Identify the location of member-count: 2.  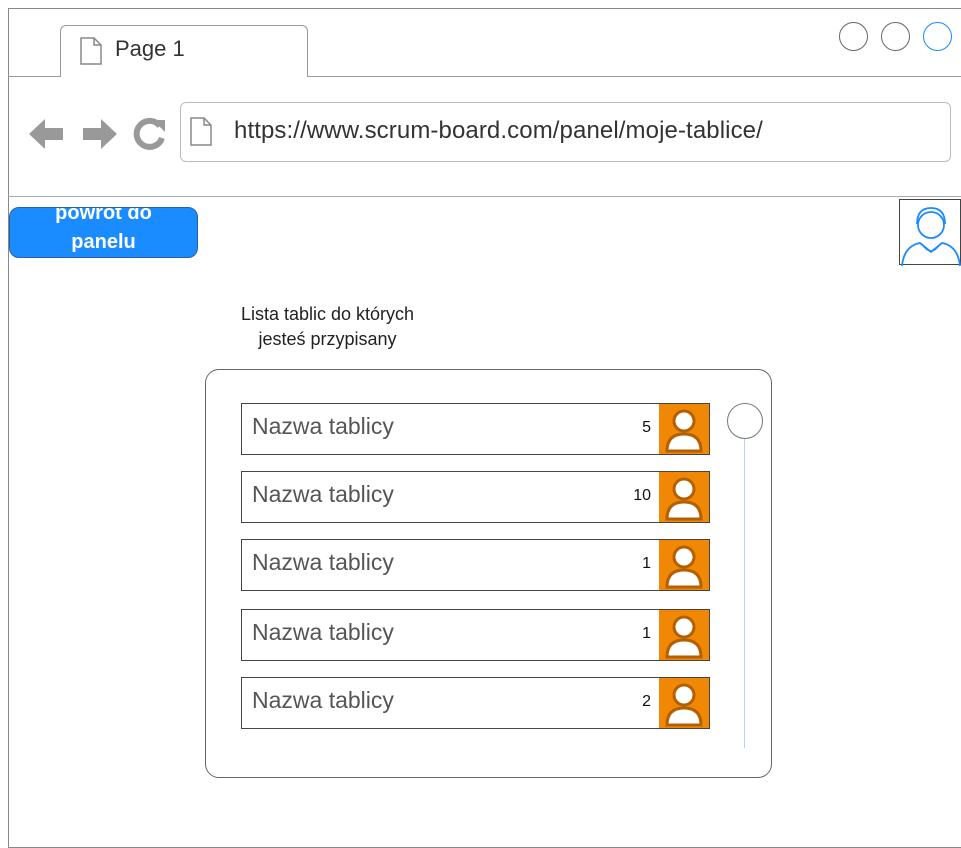
(646, 701).